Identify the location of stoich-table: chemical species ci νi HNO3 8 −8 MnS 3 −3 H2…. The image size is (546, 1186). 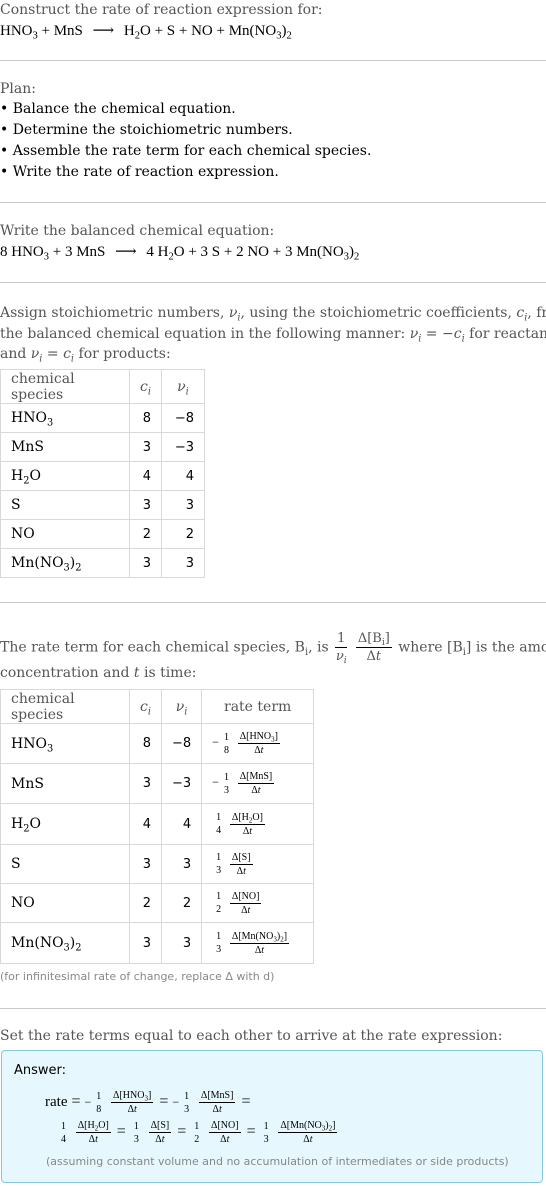
(102, 473).